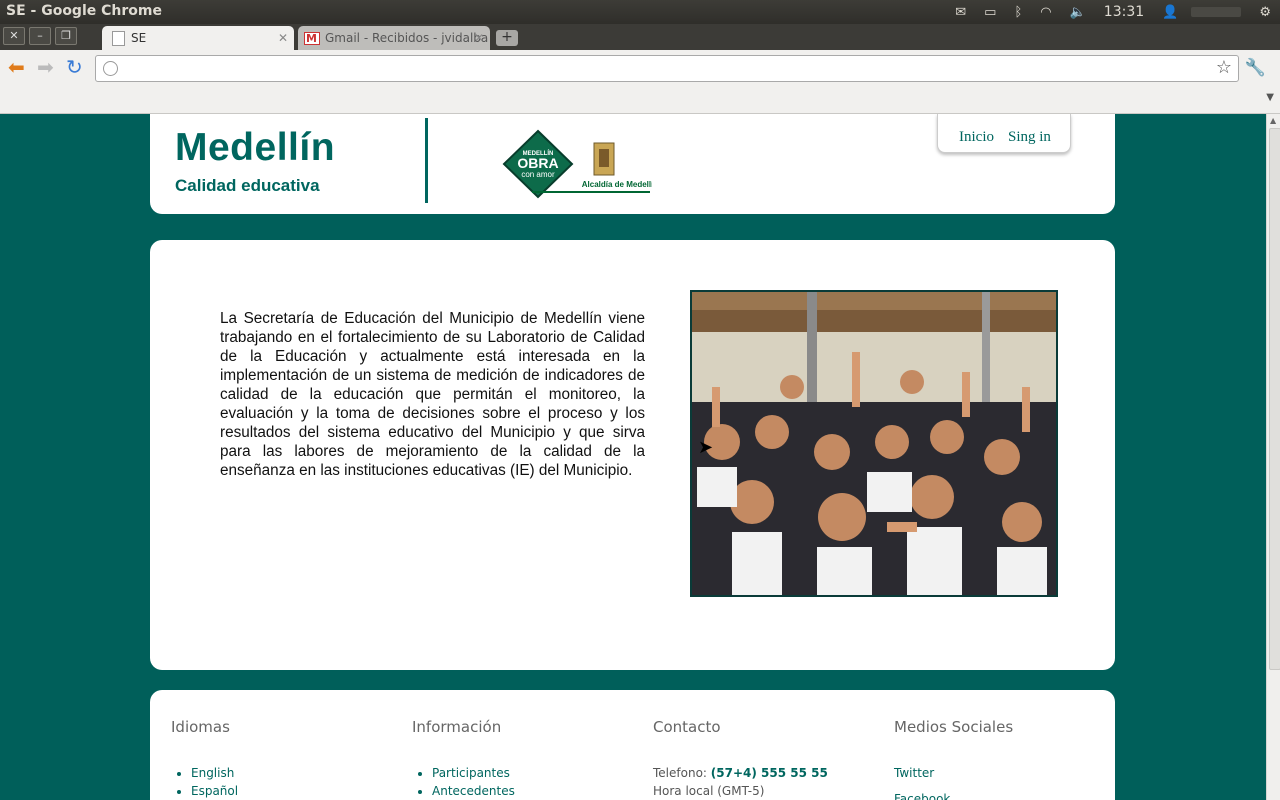 The width and height of the screenshot is (1280, 800). What do you see at coordinates (204, 759) in the screenshot?
I see `footer-idiomas: Idiomas English Español` at bounding box center [204, 759].